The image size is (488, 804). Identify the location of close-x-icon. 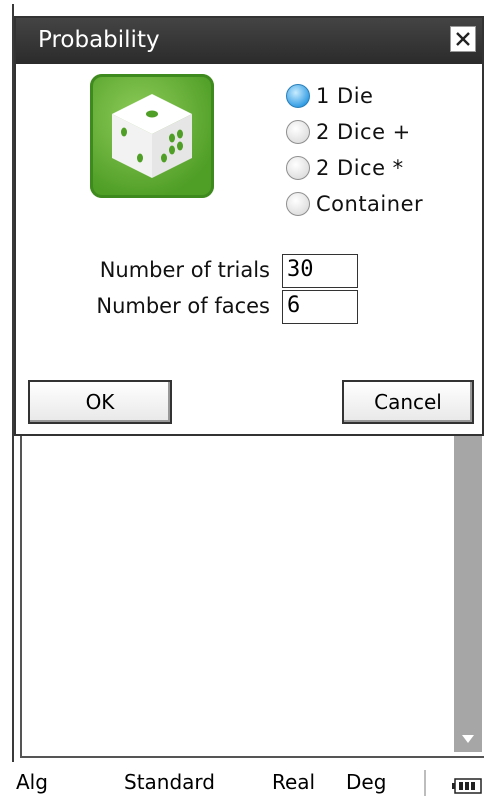
(463, 39).